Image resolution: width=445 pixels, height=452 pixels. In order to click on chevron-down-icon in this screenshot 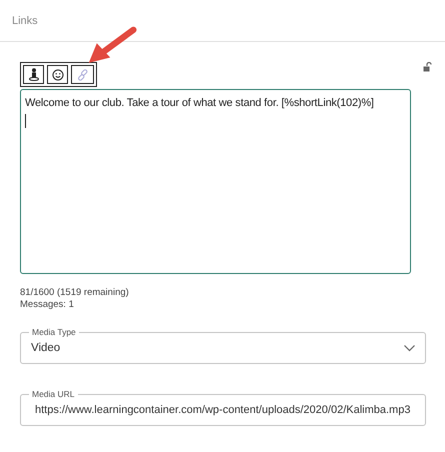, I will do `click(409, 348)`.